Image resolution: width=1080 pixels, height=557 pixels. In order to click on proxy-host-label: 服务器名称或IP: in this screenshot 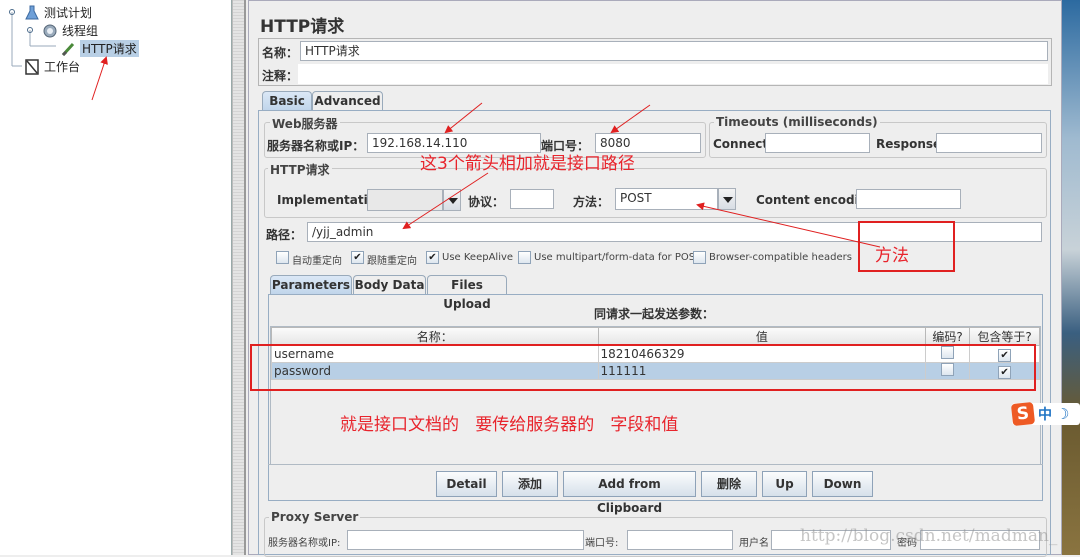, I will do `click(304, 543)`.